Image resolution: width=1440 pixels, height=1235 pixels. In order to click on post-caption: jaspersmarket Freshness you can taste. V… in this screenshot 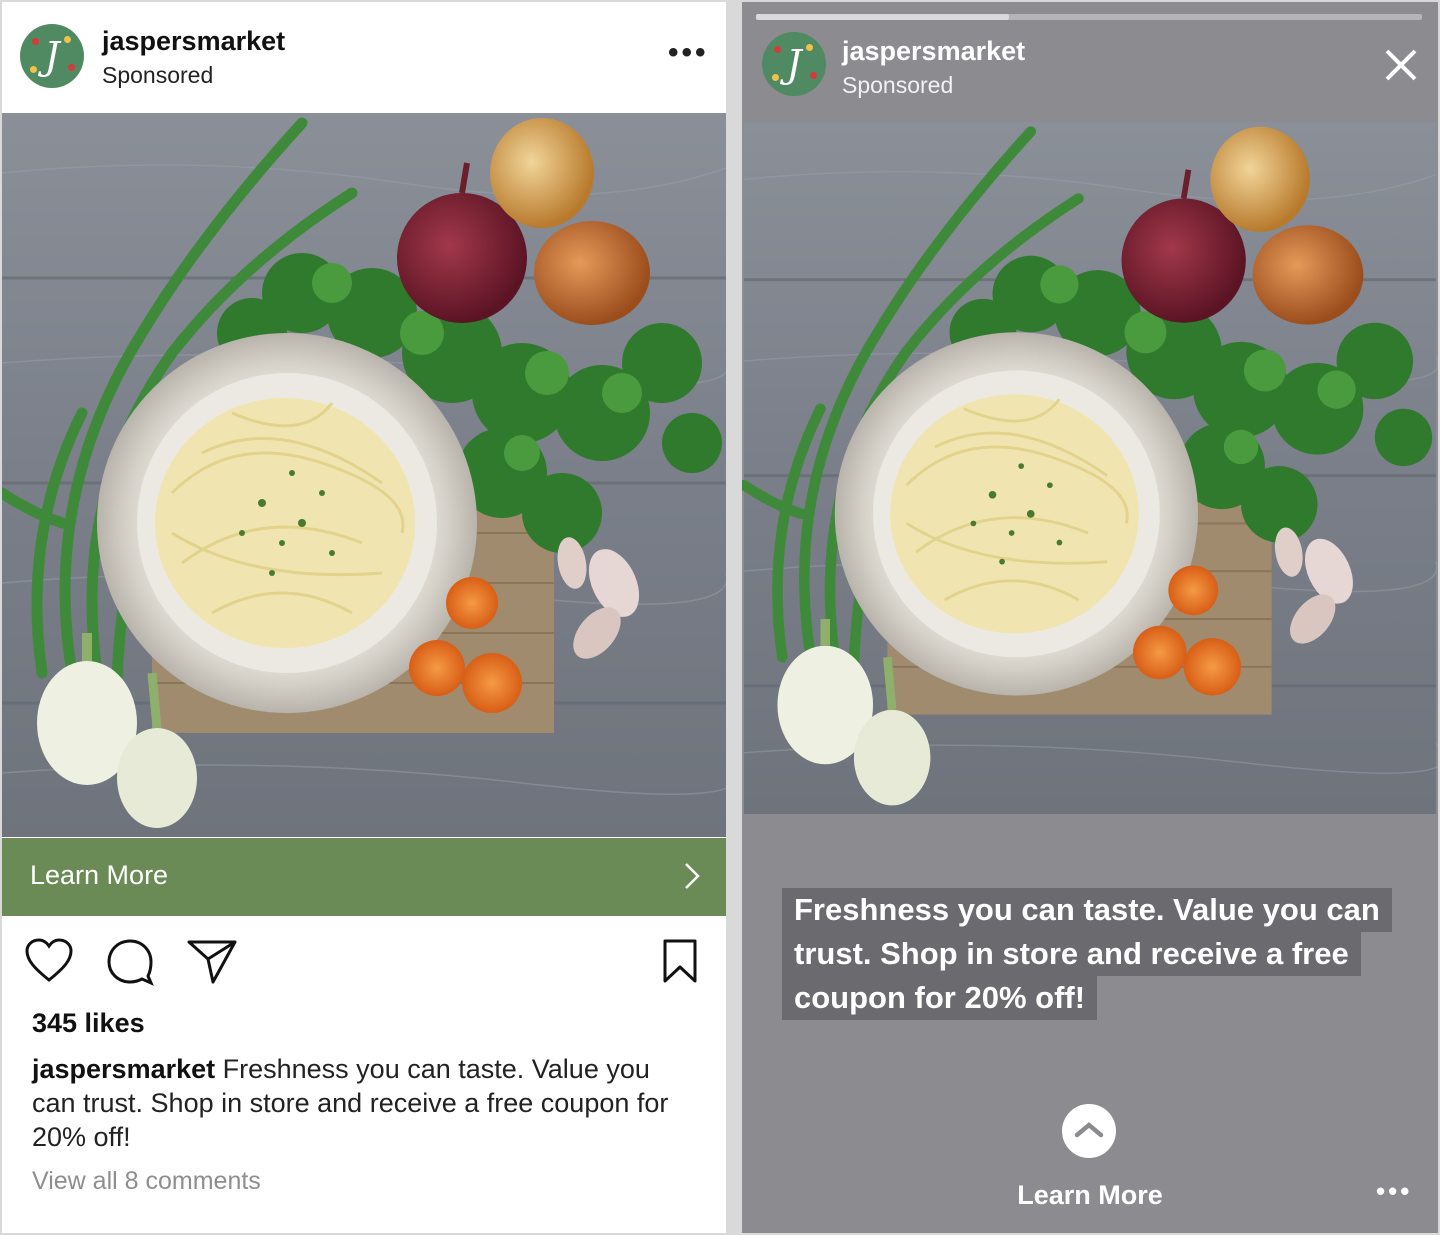, I will do `click(362, 1103)`.